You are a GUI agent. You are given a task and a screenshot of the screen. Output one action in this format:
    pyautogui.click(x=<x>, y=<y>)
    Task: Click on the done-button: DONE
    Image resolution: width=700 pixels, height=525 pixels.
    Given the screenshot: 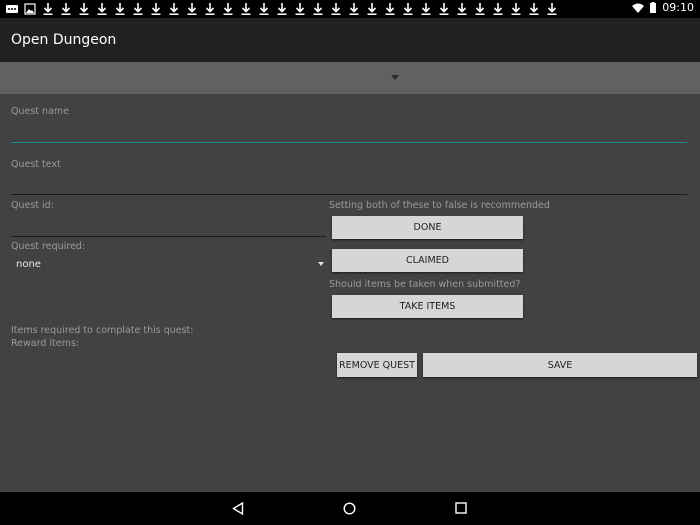 What is the action you would take?
    pyautogui.click(x=427, y=227)
    